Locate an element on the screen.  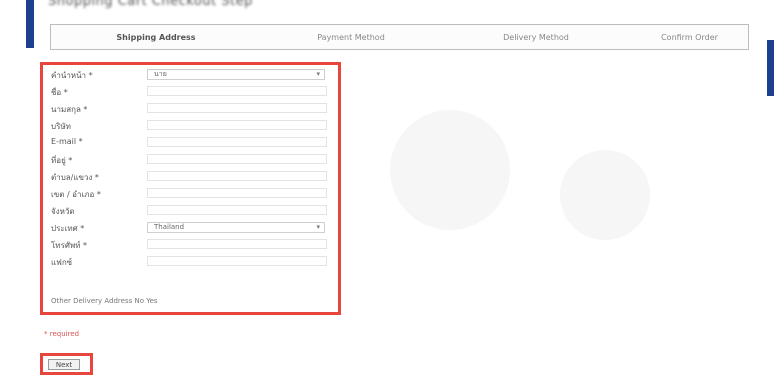
field-label: ตำบล/แขวง * is located at coordinates (75, 177).